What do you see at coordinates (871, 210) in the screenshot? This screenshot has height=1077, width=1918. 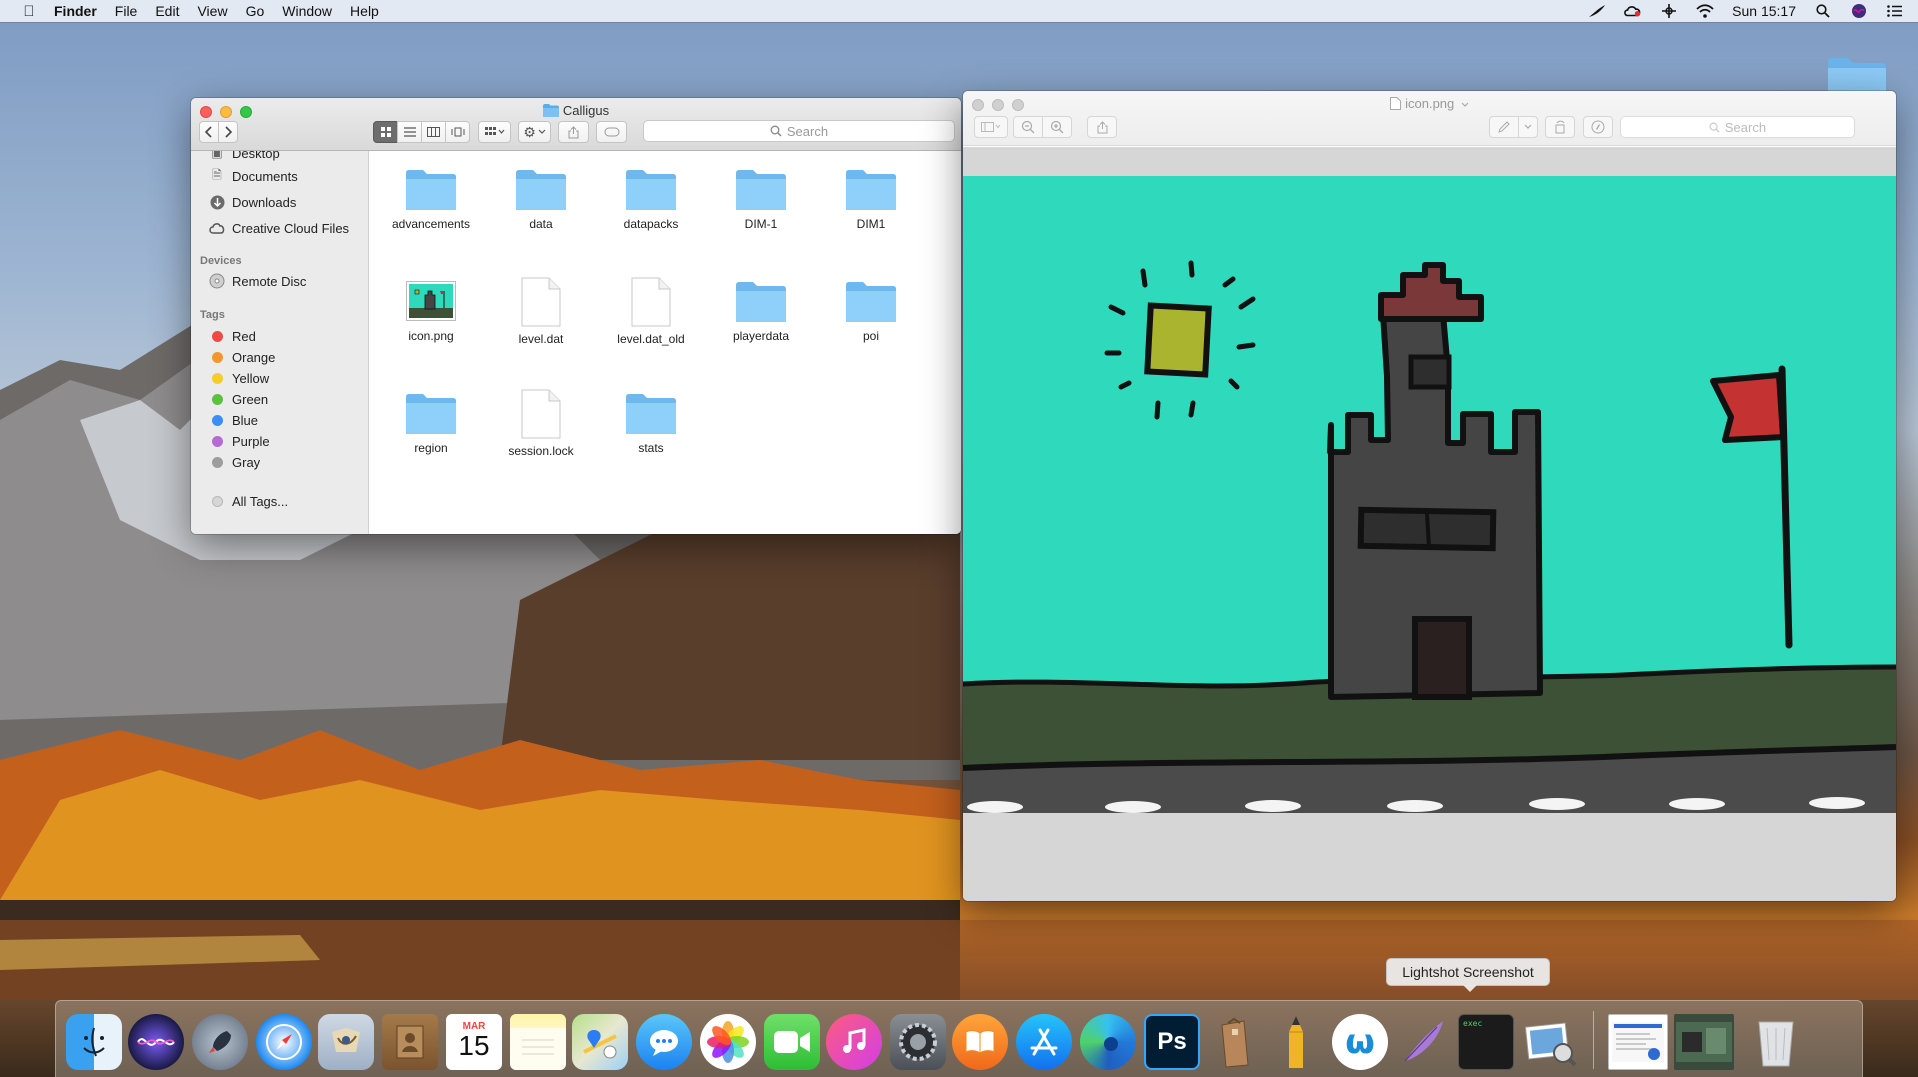 I see `file-item-dim1: DIM1` at bounding box center [871, 210].